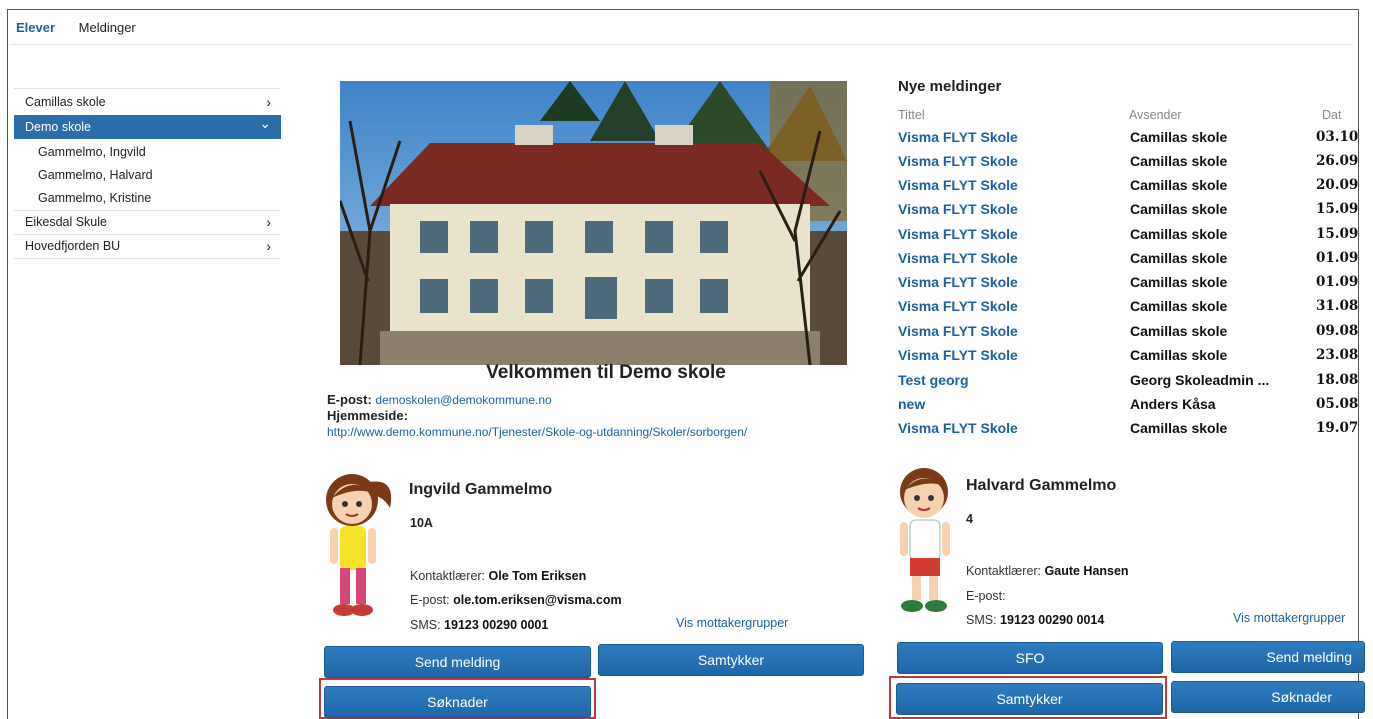  What do you see at coordinates (969, 519) in the screenshot?
I see `student-class: 4` at bounding box center [969, 519].